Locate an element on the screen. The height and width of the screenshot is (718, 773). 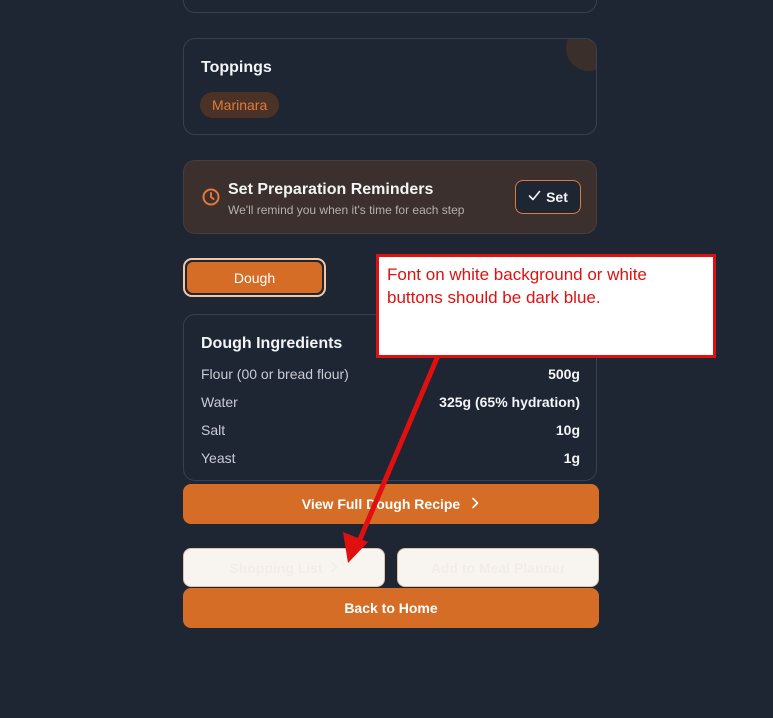
ingredient-name: Flour (00 or bread flour) is located at coordinates (275, 374).